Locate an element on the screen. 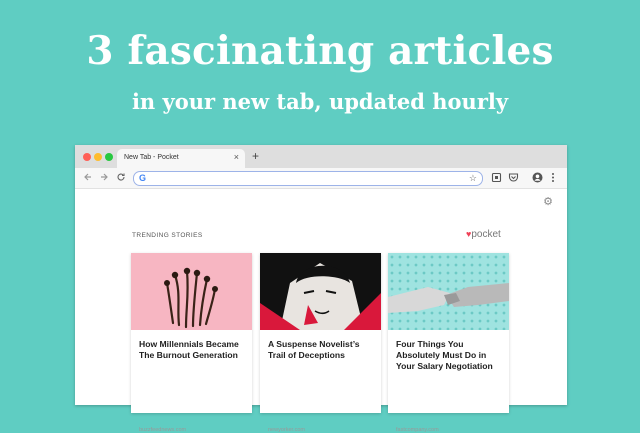 The height and width of the screenshot is (433, 640). reload-icon is located at coordinates (121, 178).